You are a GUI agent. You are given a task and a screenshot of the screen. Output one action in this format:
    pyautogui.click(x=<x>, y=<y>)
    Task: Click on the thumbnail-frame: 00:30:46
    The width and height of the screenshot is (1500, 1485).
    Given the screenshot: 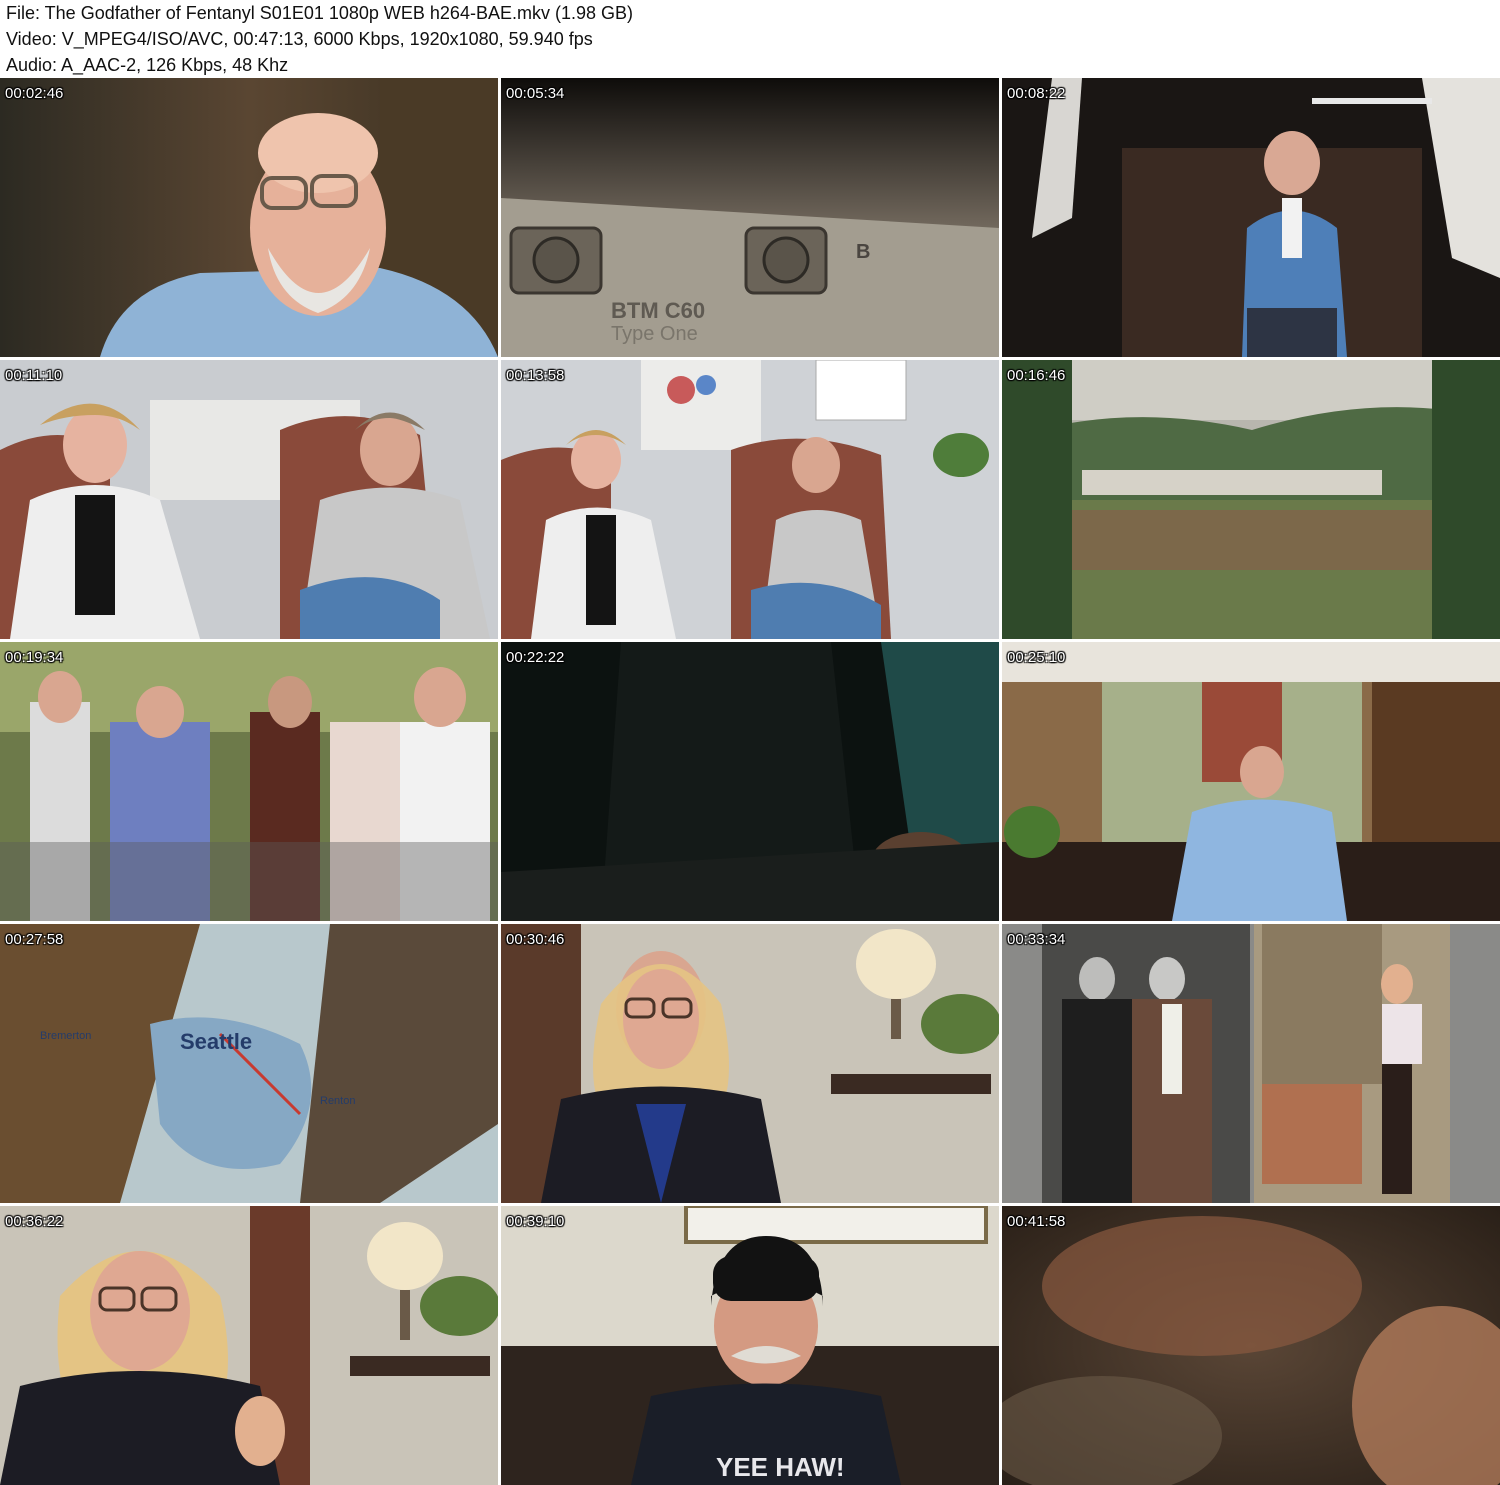 What is the action you would take?
    pyautogui.click(x=750, y=1063)
    